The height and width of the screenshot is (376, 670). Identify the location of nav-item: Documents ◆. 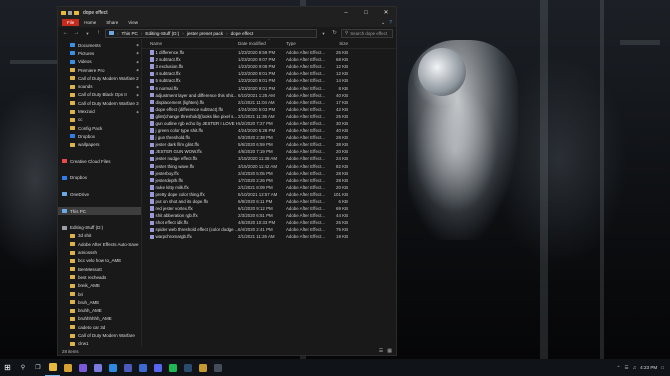
(99, 45).